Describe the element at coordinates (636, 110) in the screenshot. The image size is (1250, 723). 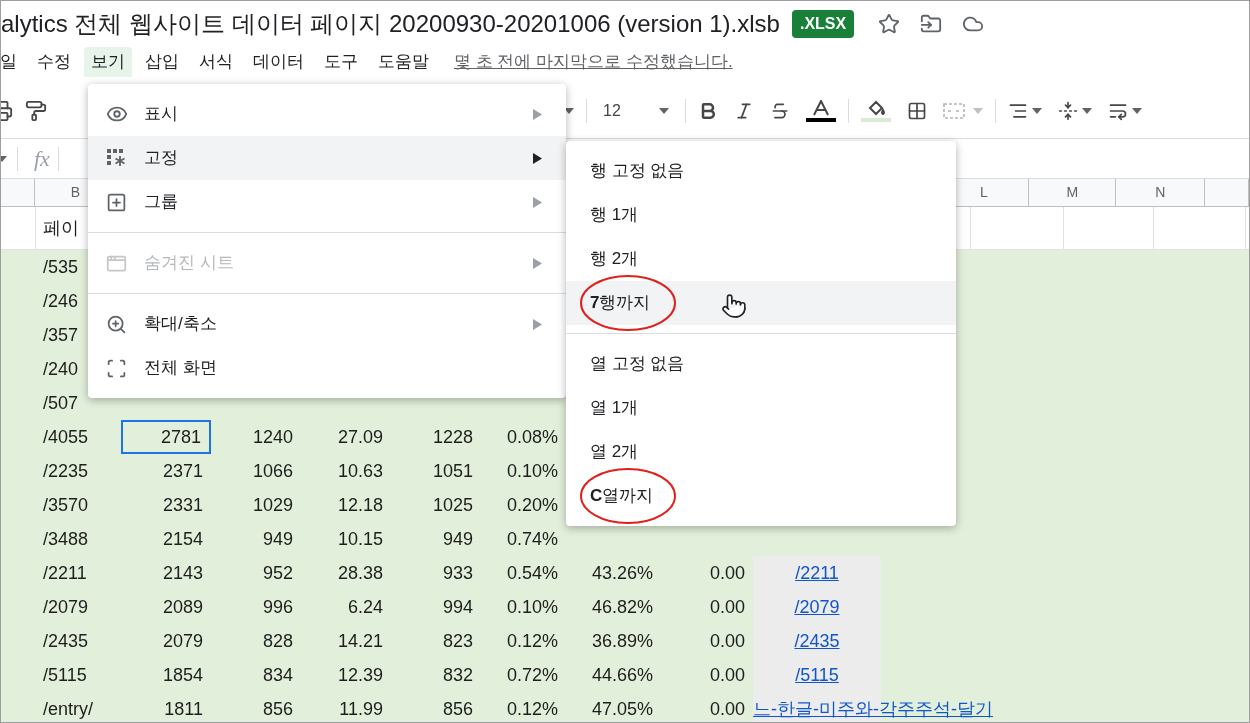
I see `font-size-dropdown: 12` at that location.